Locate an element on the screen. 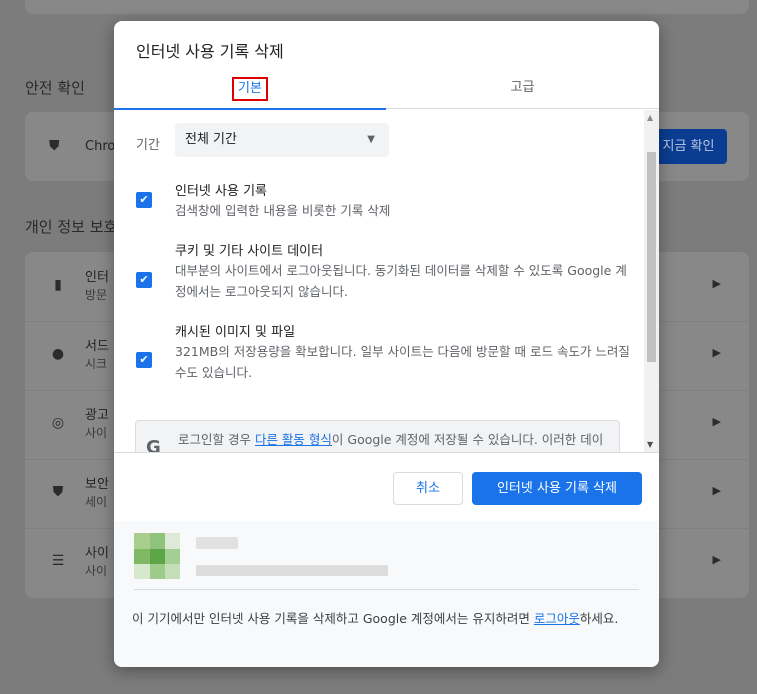 This screenshot has height=694, width=757. option-description: 검색창에 입력한 내용을 비롯한 기록 삭제 is located at coordinates (283, 210).